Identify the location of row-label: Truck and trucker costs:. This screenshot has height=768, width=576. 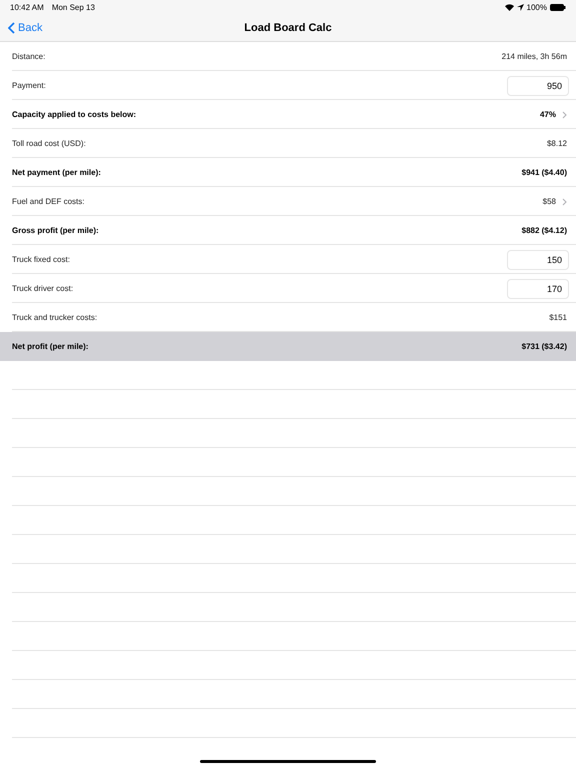
(55, 317).